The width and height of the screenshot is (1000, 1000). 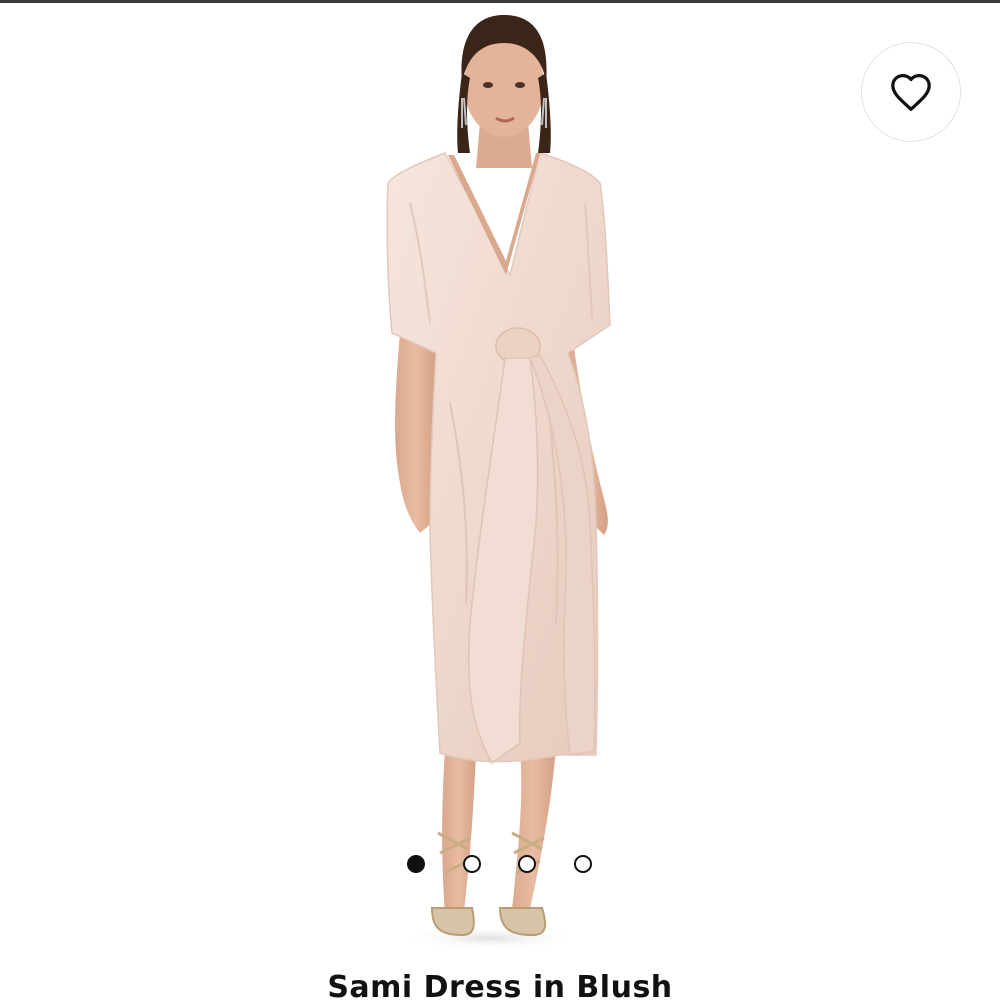 I want to click on gallery-pagination, so click(x=500, y=865).